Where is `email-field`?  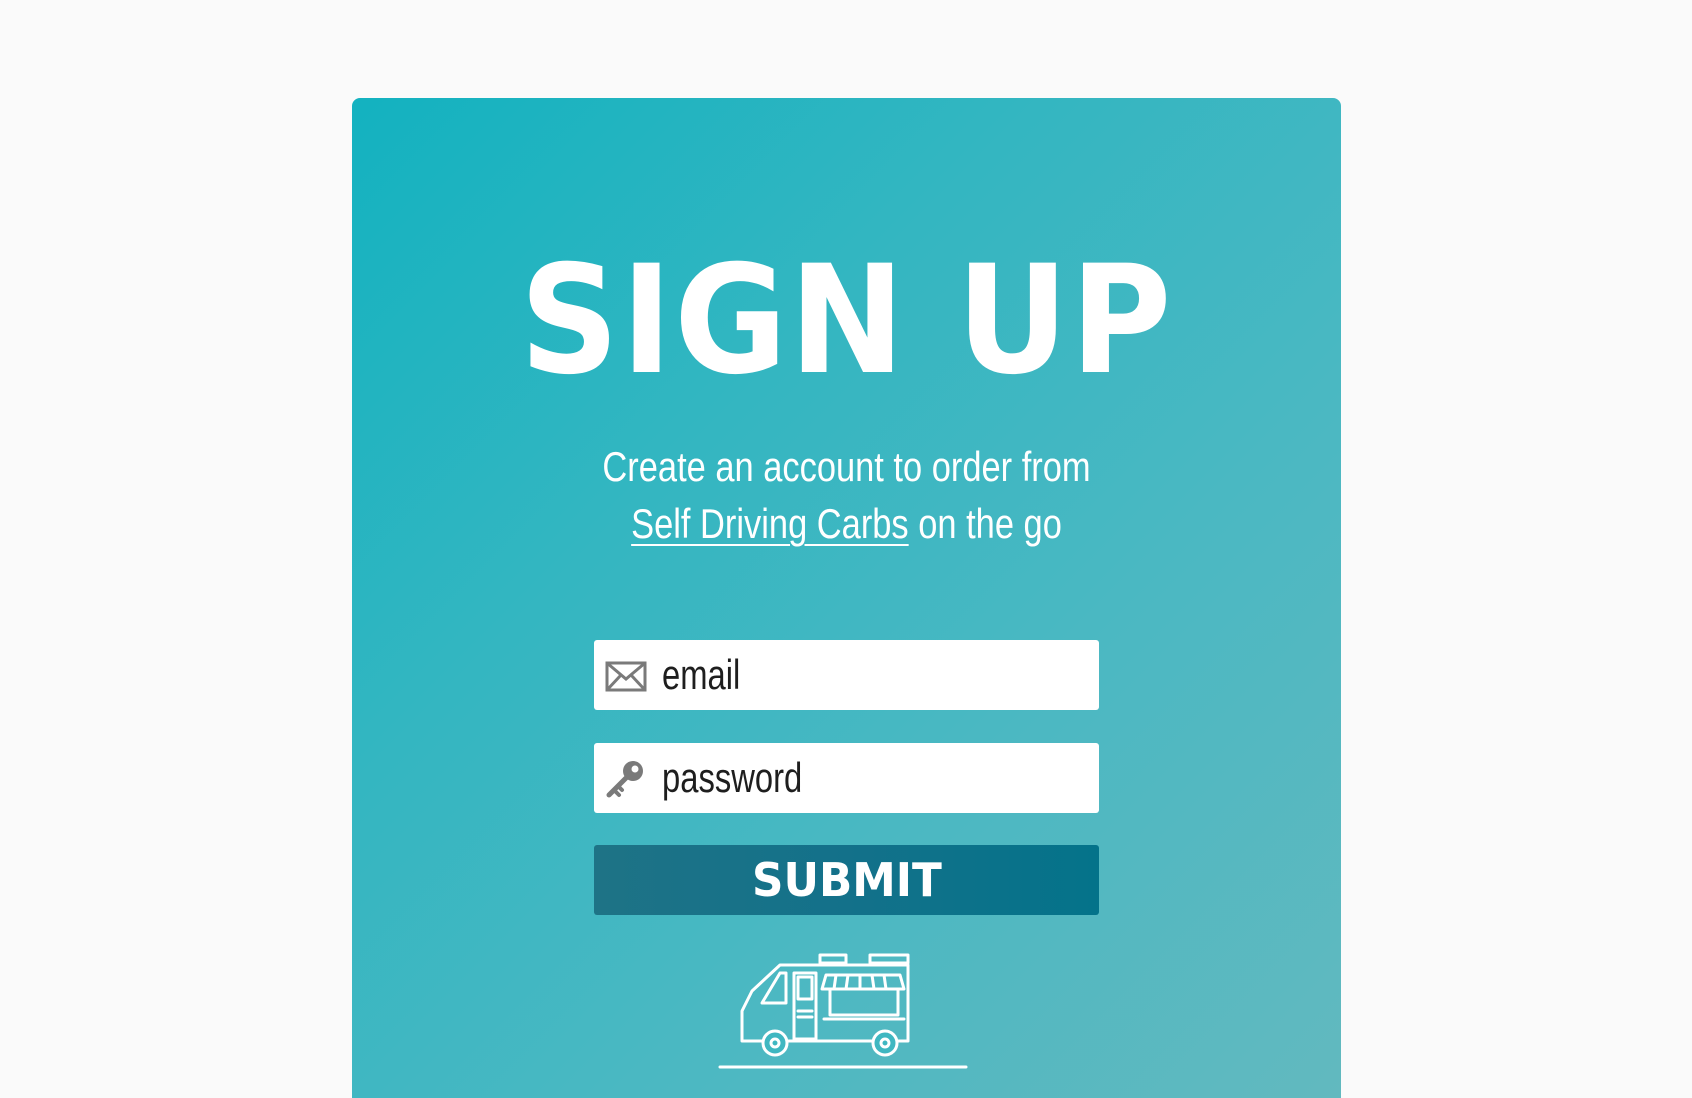
email-field is located at coordinates (846, 675).